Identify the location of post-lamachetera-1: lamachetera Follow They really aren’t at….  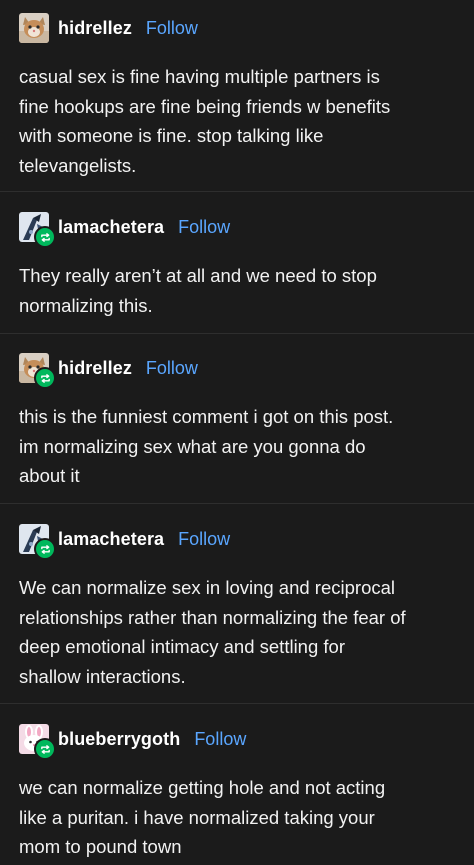
(237, 266).